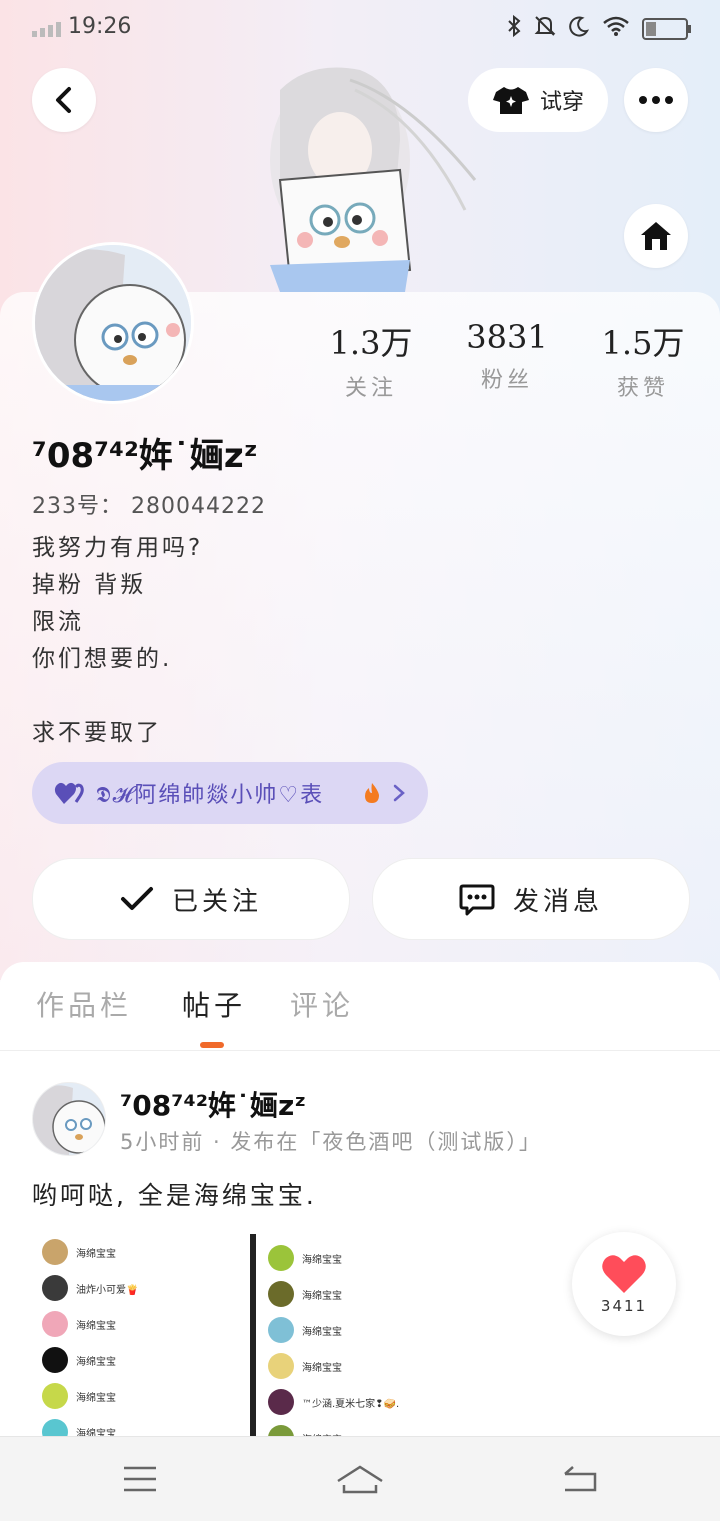  Describe the element at coordinates (370, 388) in the screenshot. I see `stat-following-label: 关注` at that location.